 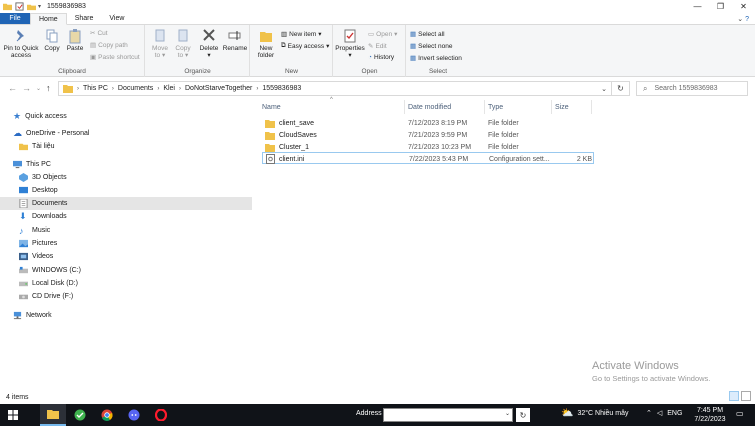 What do you see at coordinates (710, 415) in the screenshot?
I see `clock: 7:45 PM 7/22/2023` at bounding box center [710, 415].